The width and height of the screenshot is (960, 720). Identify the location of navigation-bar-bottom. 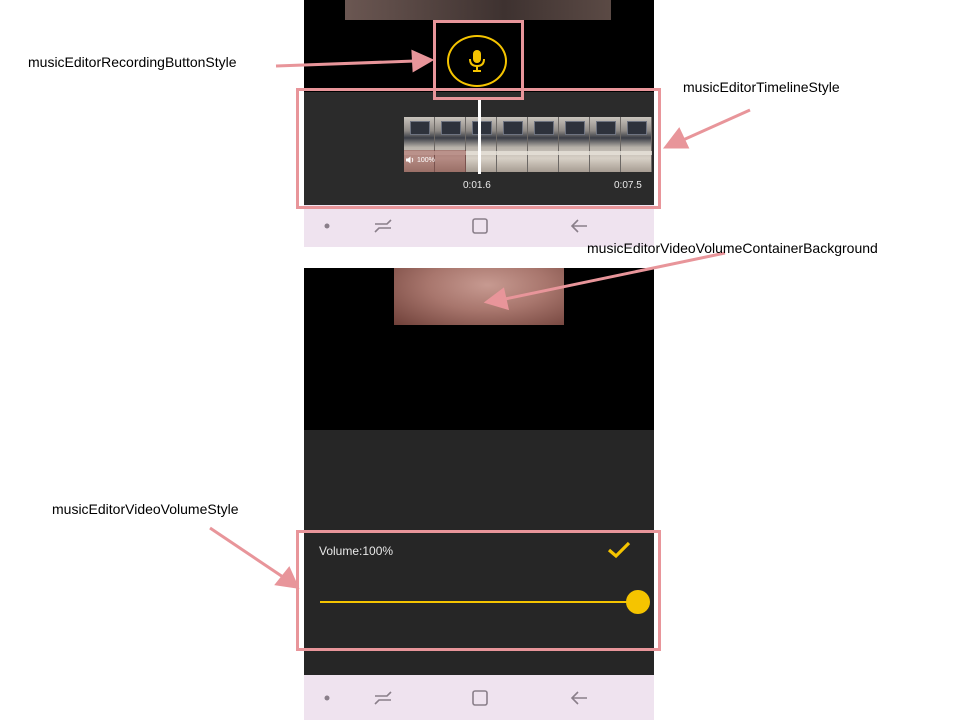
(479, 697).